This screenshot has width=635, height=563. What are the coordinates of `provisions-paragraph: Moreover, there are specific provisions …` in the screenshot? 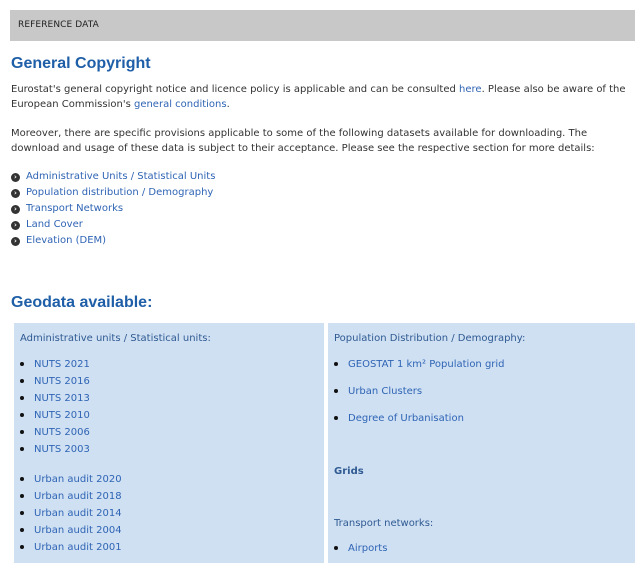 It's located at (323, 141).